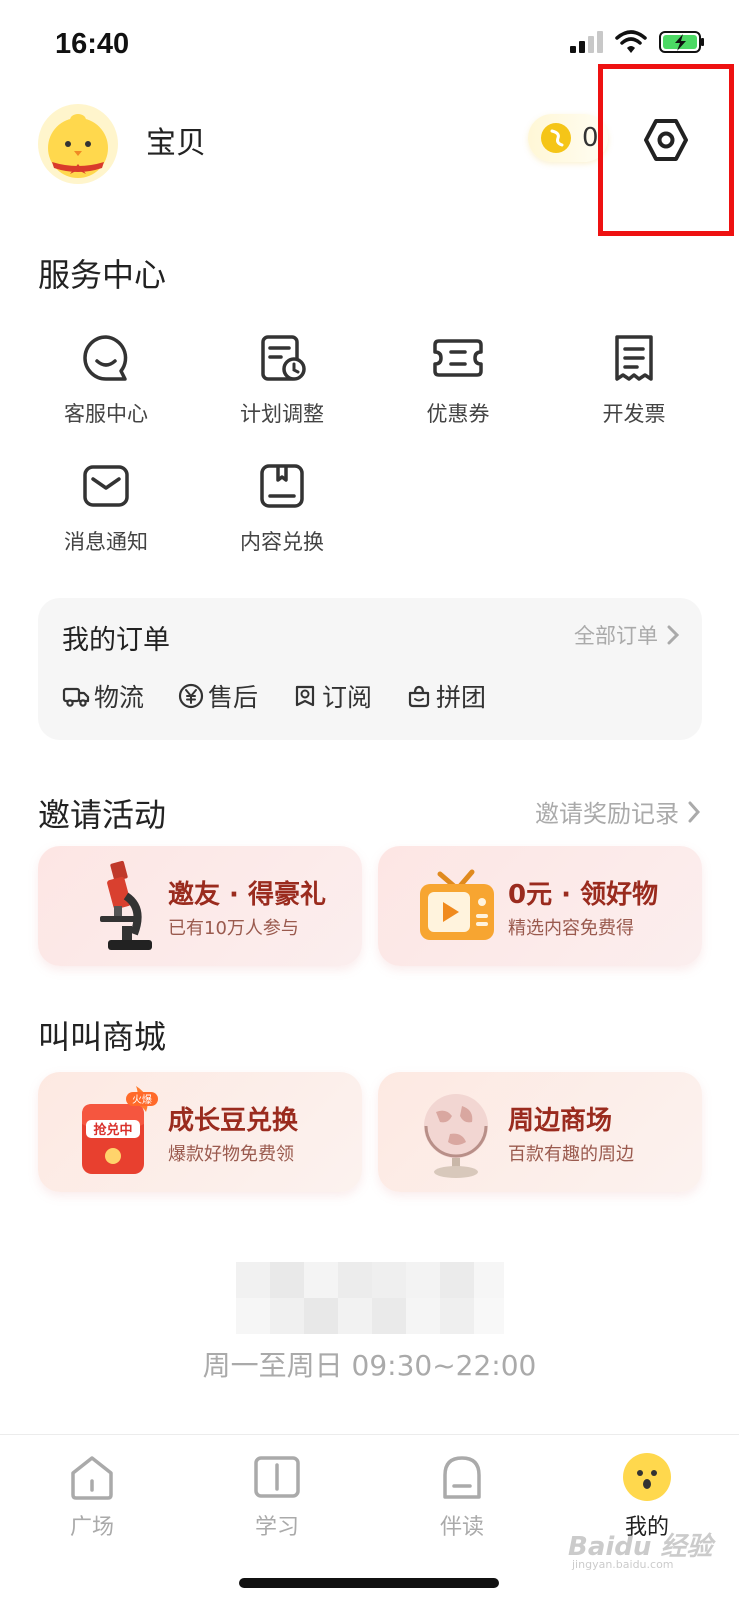 This screenshot has width=739, height=1600. I want to click on yen-icon, so click(191, 696).